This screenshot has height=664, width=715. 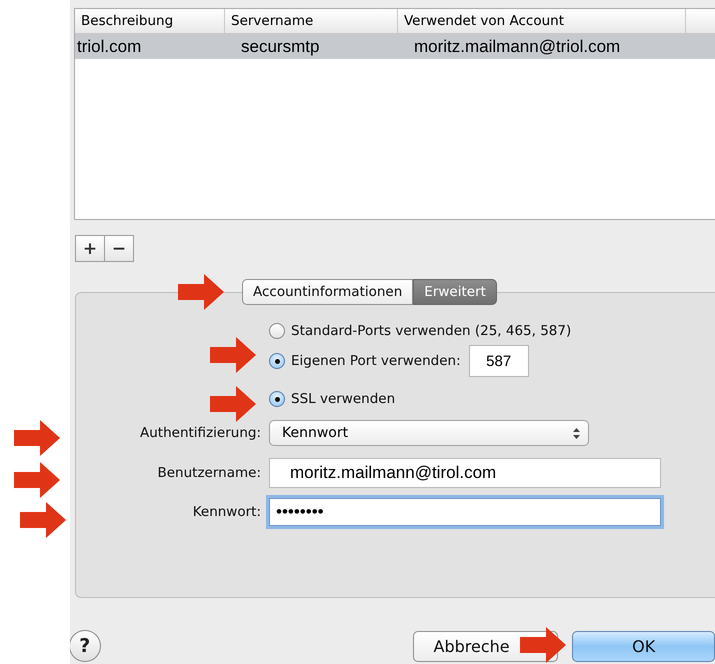 What do you see at coordinates (109, 47) in the screenshot?
I see `table-cell-text: triol.com` at bounding box center [109, 47].